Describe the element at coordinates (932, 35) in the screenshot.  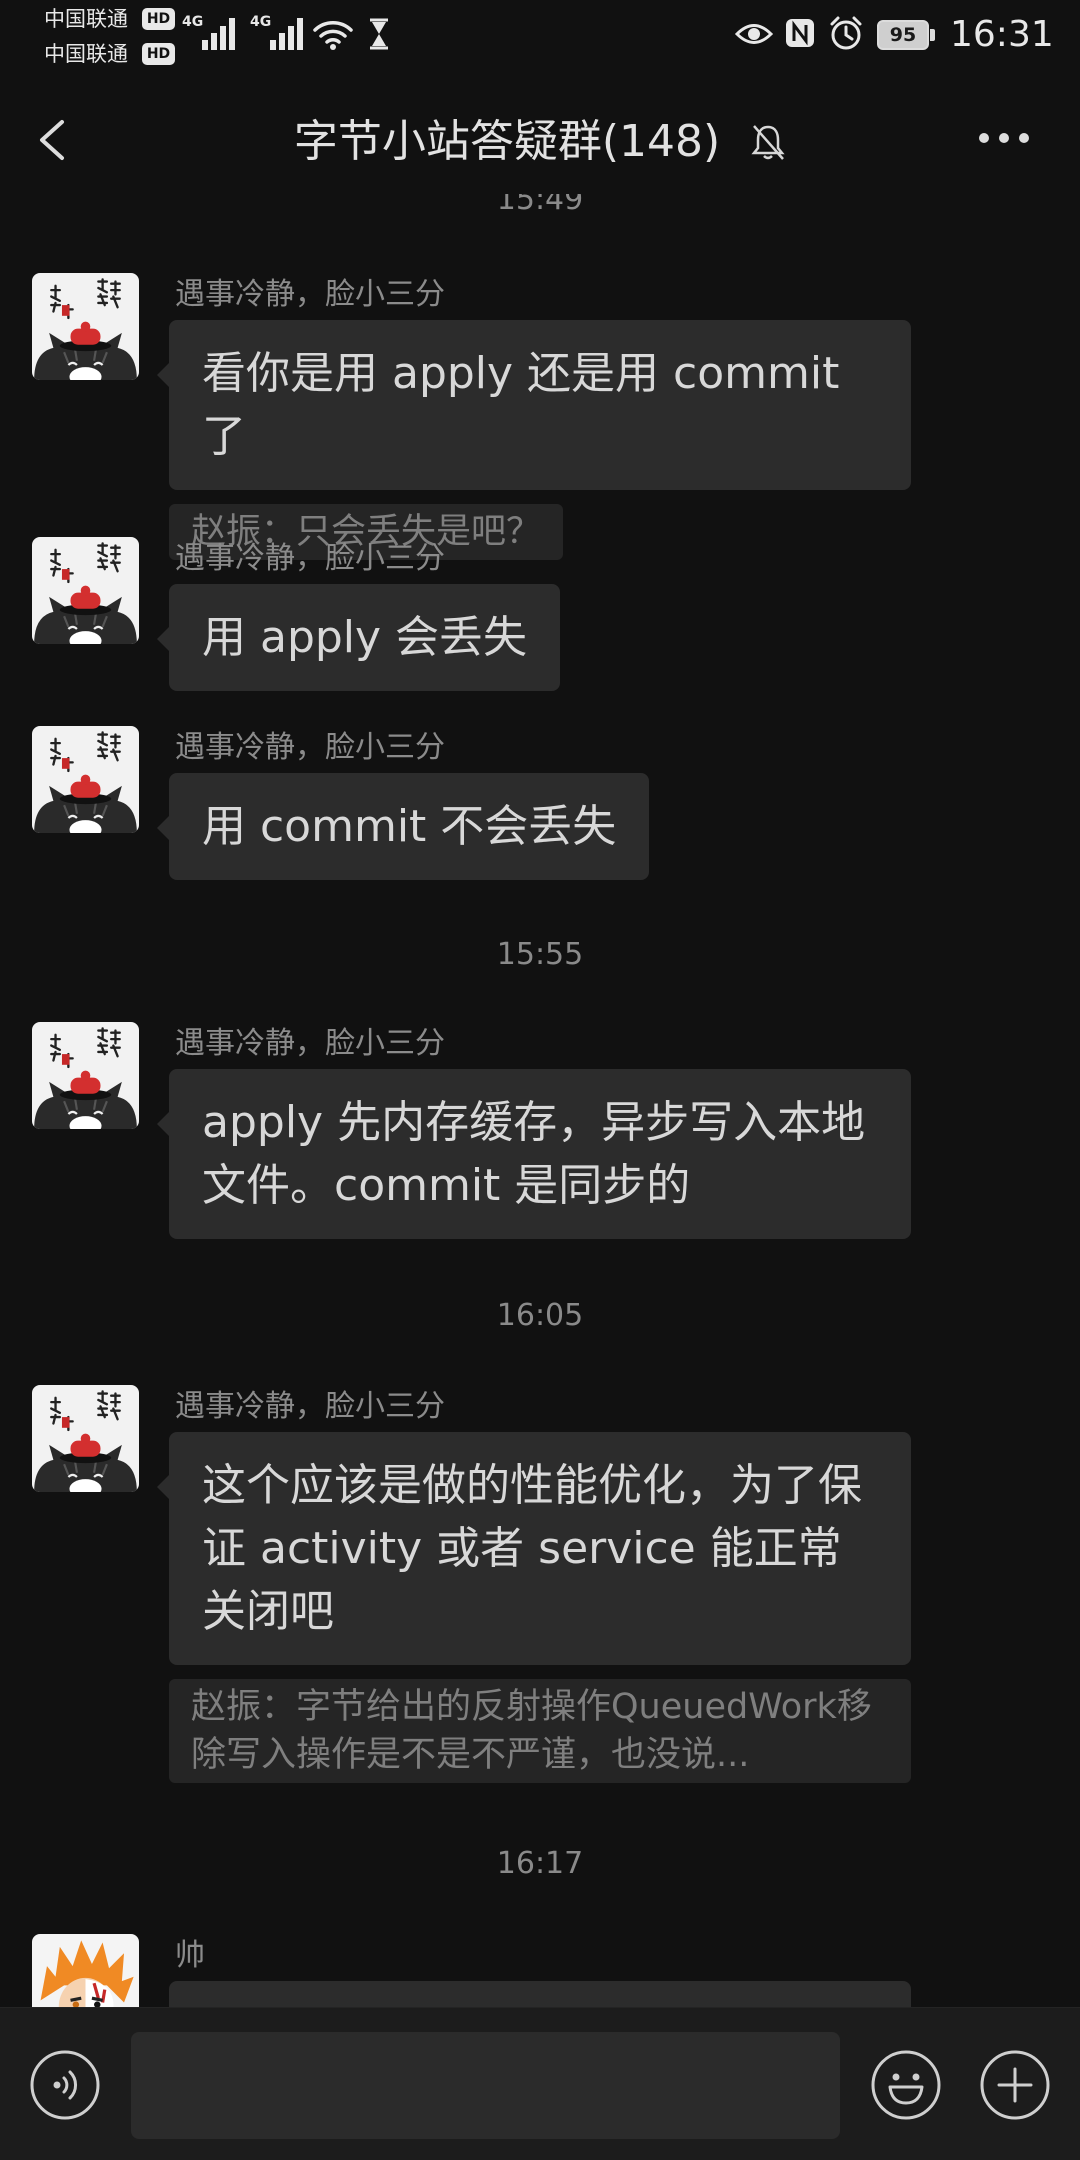
I see `battery-nub` at that location.